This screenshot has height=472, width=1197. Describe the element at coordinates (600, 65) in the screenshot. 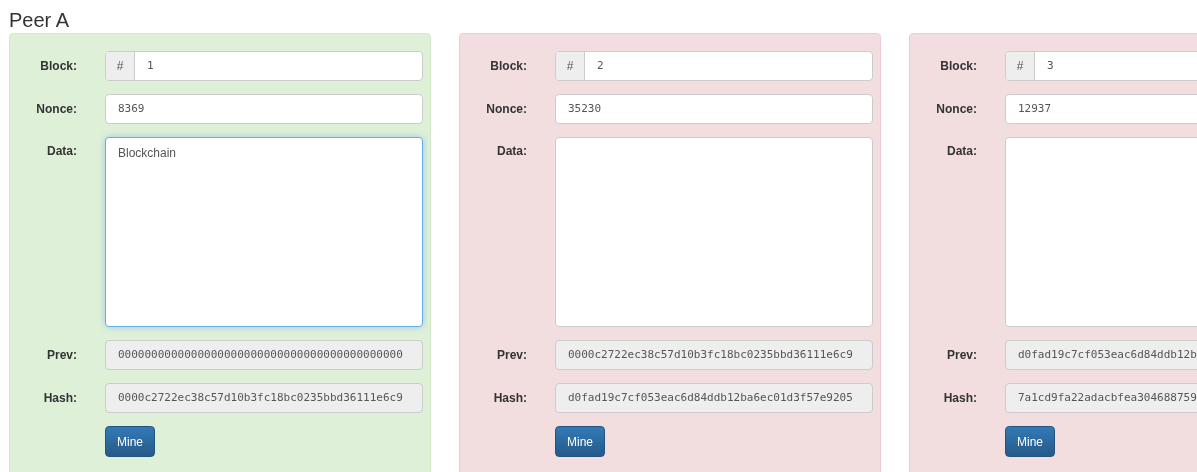

I see `block-number: 2` at that location.